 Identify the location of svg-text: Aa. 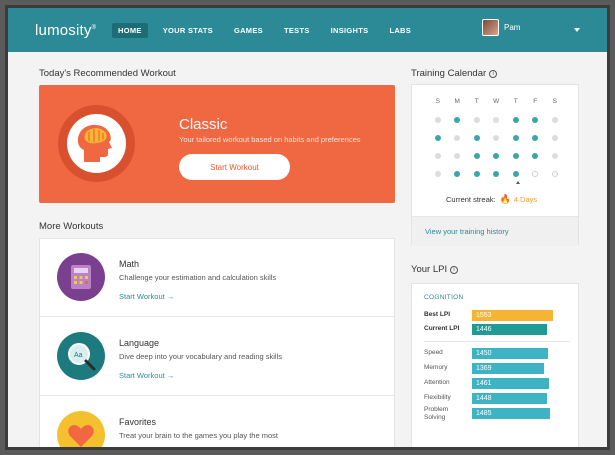
(78, 355).